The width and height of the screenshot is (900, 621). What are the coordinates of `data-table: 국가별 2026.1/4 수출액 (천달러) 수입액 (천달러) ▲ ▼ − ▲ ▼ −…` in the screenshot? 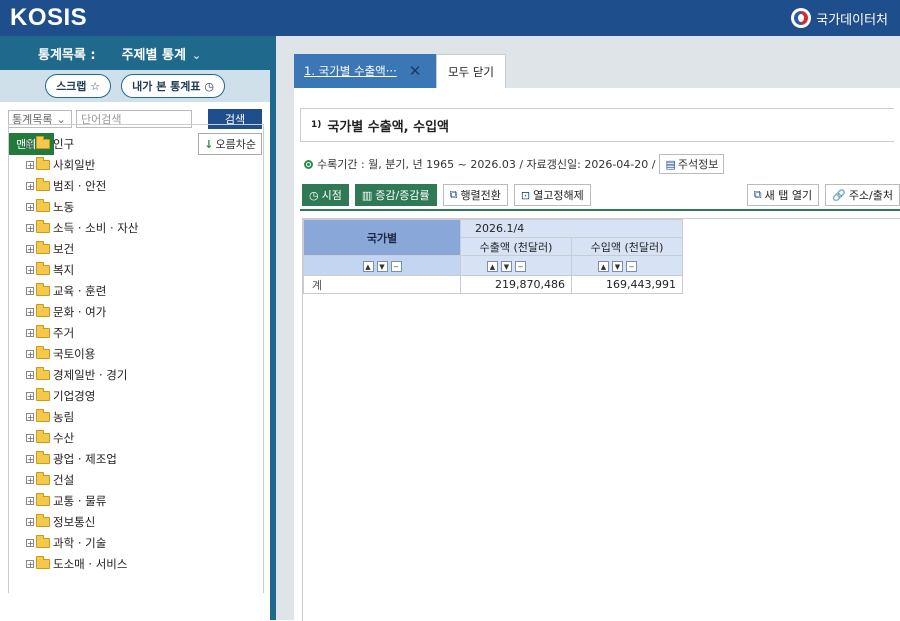 It's located at (493, 256).